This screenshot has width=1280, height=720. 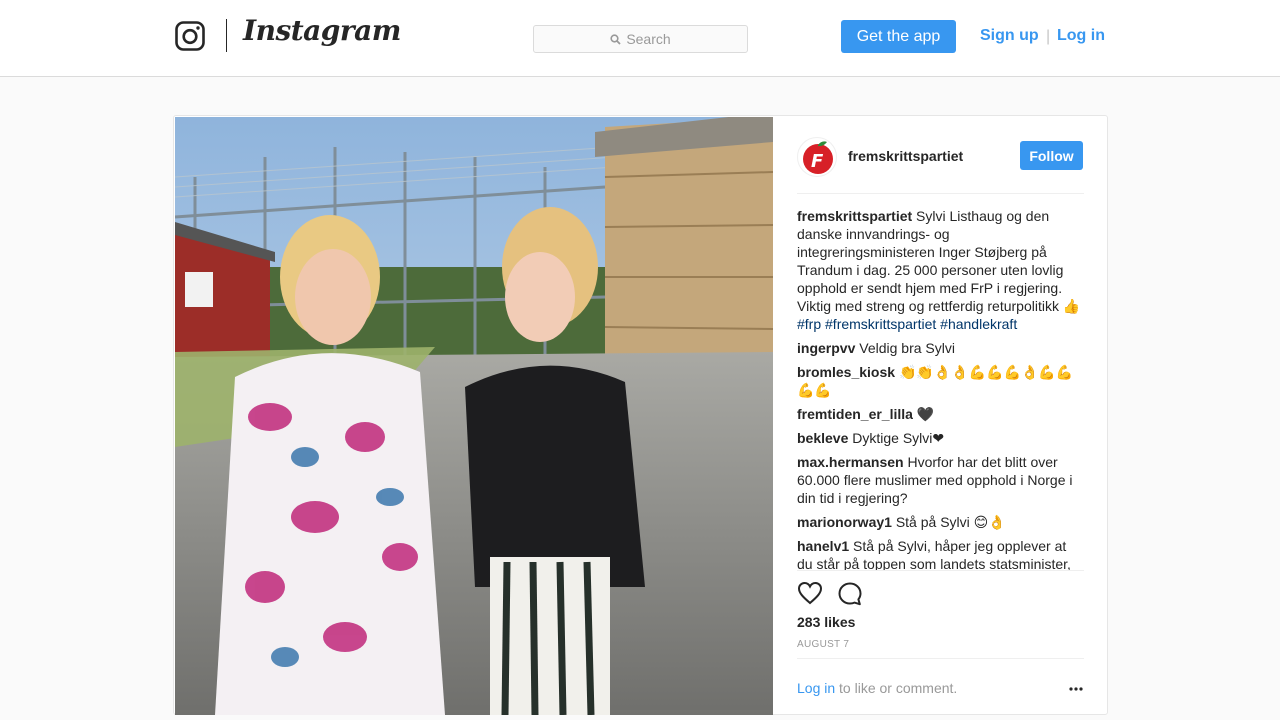 I want to click on comment-item: marionorway1 Stå på Sylvi 😊👌, so click(x=940, y=522).